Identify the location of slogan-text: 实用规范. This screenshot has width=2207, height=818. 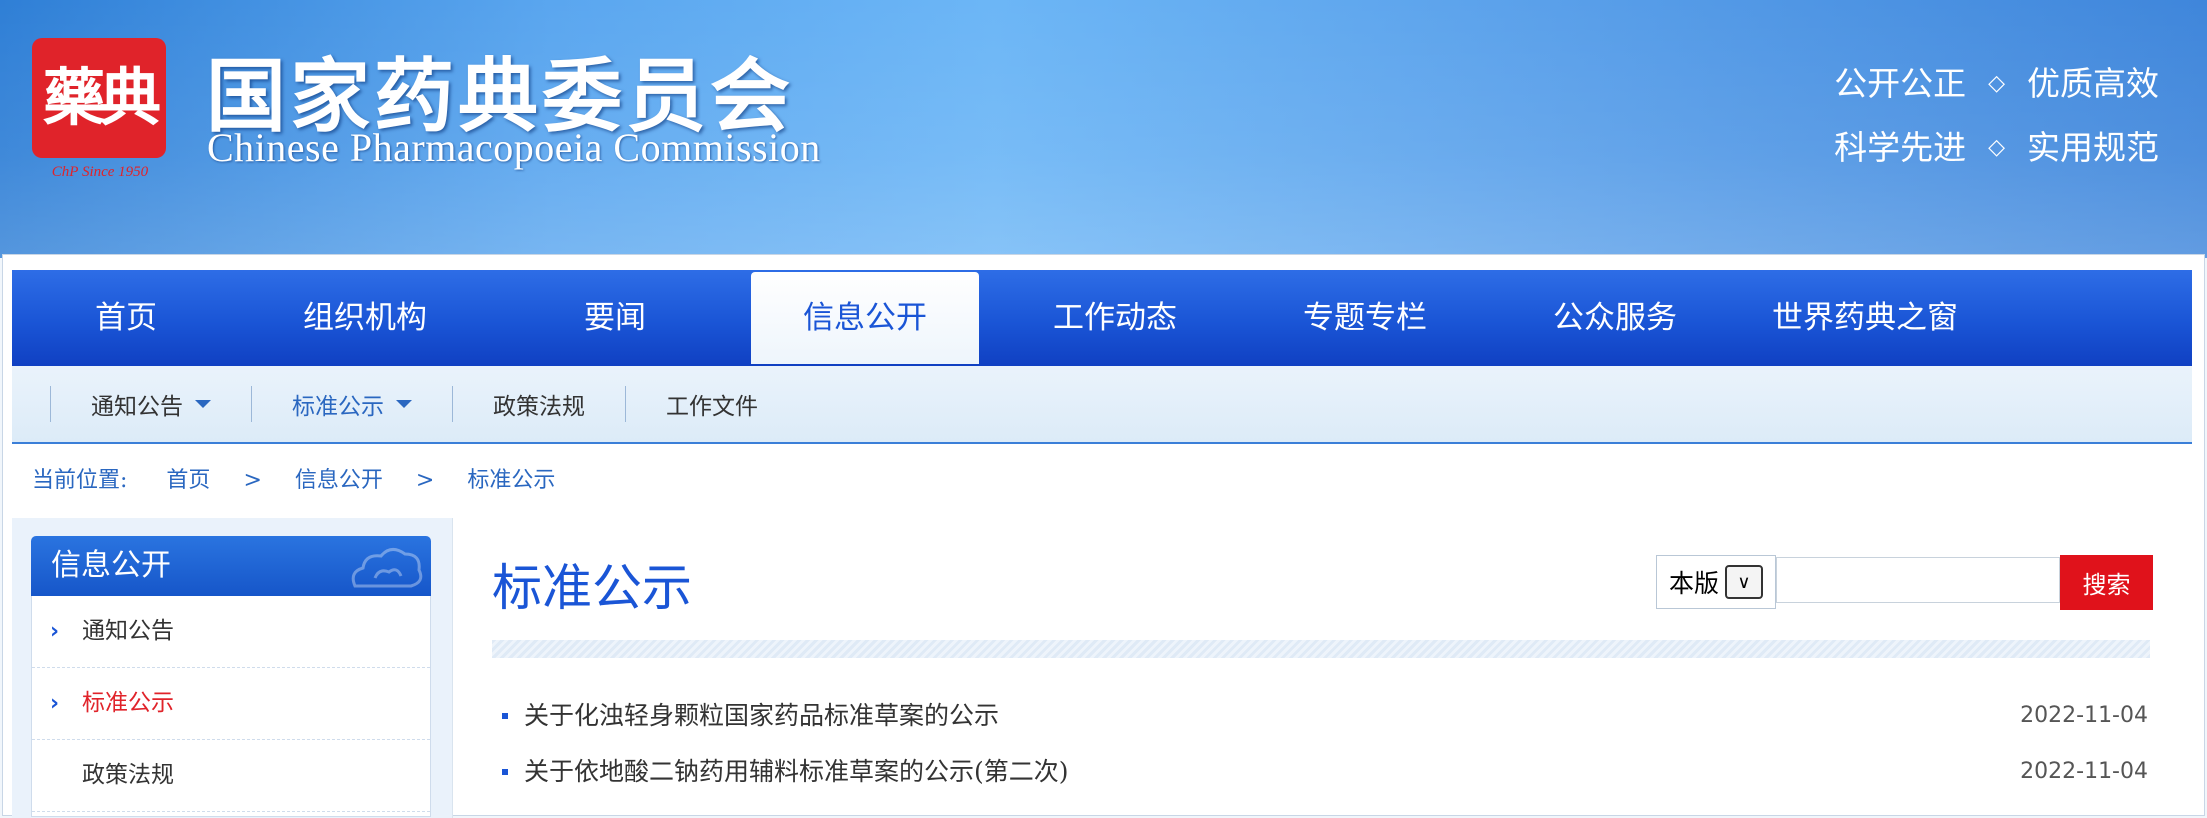
(2093, 147).